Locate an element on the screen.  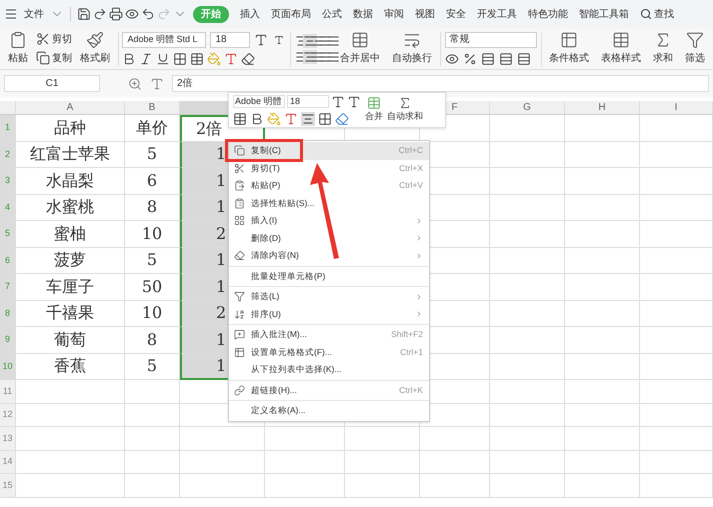
ribbon-tab: 审阅 is located at coordinates (394, 14).